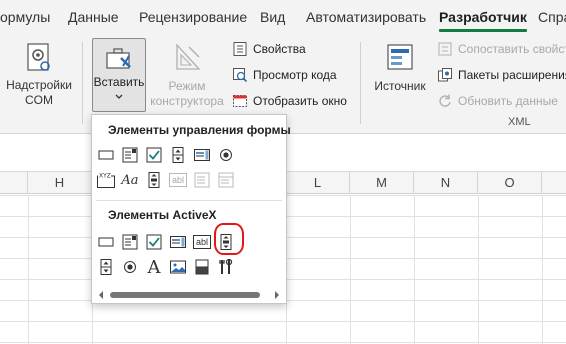  Describe the element at coordinates (39, 100) in the screenshot. I see `com-addins-label-2: COM` at that location.